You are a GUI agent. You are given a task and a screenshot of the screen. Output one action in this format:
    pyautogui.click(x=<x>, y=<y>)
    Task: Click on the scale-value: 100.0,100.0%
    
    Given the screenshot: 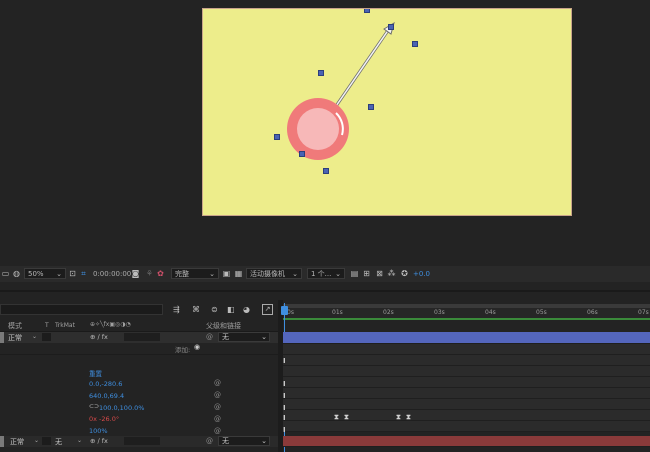 What is the action you would take?
    pyautogui.click(x=121, y=408)
    